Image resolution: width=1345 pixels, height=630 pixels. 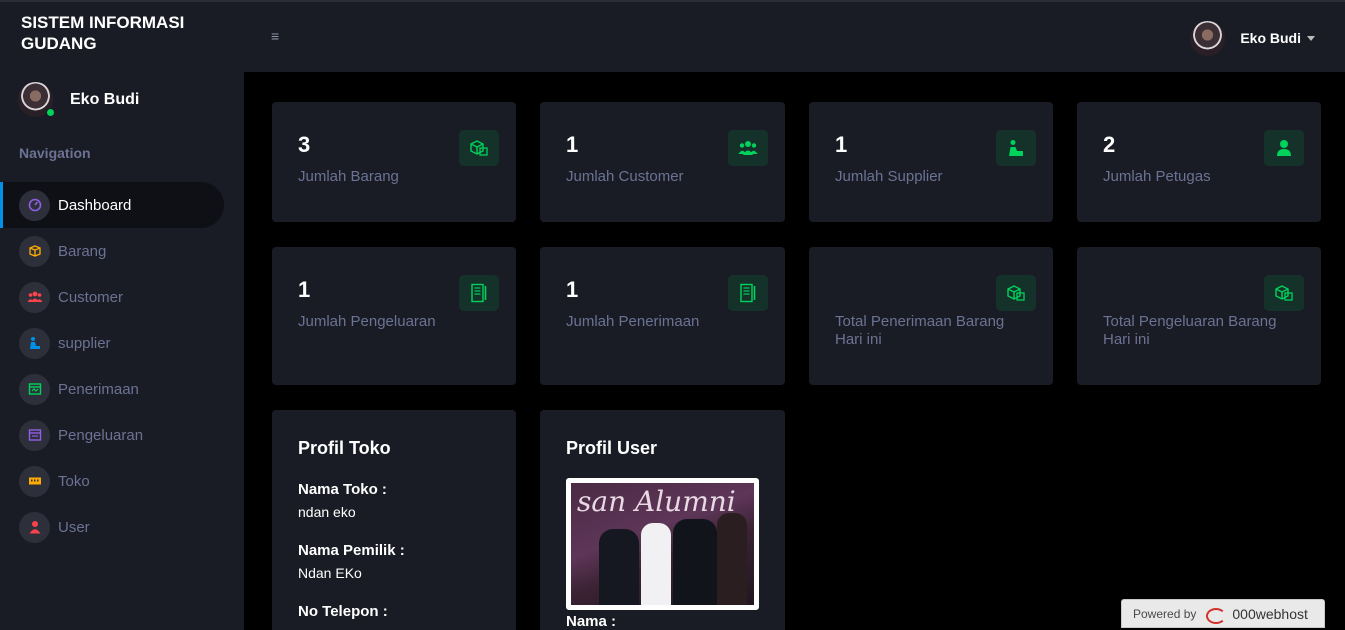 What do you see at coordinates (367, 321) in the screenshot?
I see `stat-label: Jumlah Pengeluaran` at bounding box center [367, 321].